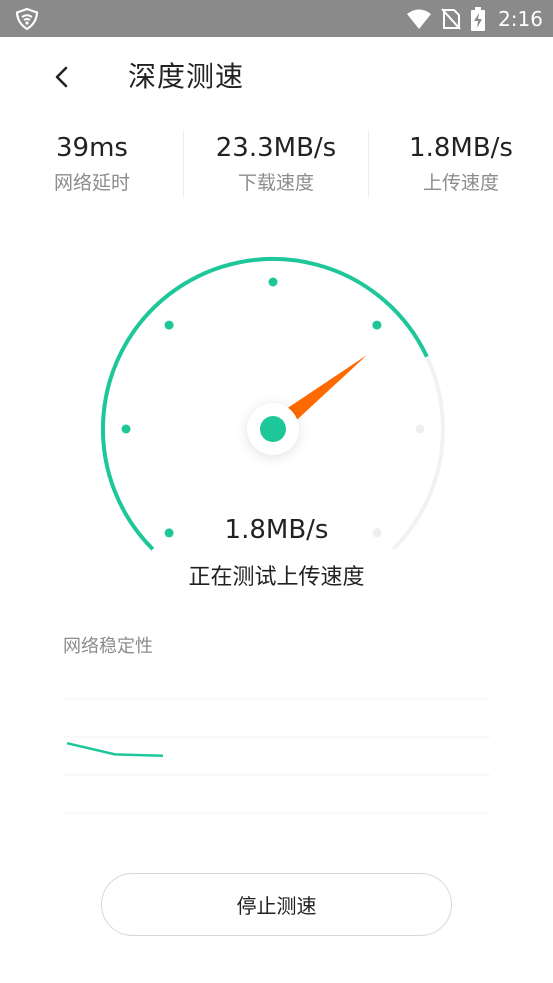 This screenshot has width=553, height=983. What do you see at coordinates (276, 577) in the screenshot?
I see `gauge-status-text: 正在测试上传速度` at bounding box center [276, 577].